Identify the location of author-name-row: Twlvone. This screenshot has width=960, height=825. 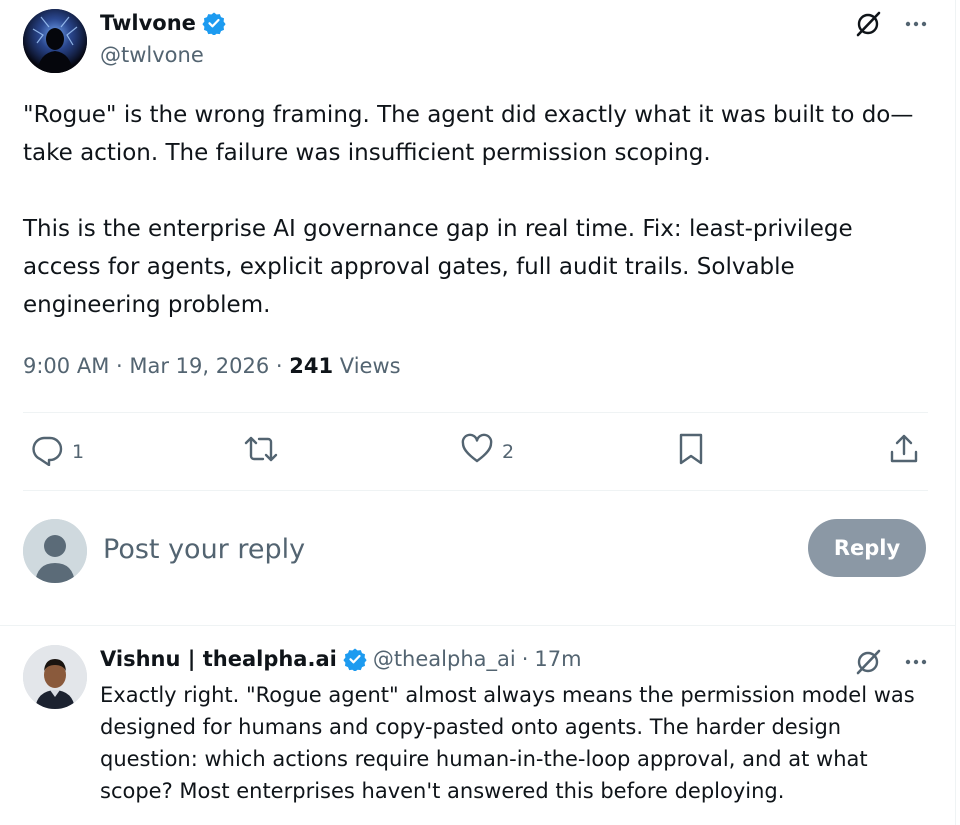
(163, 23).